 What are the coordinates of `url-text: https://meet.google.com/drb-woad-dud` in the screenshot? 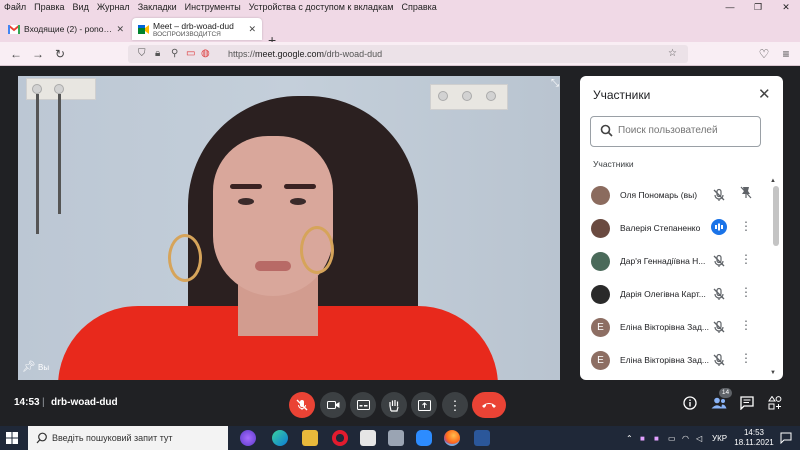 It's located at (305, 54).